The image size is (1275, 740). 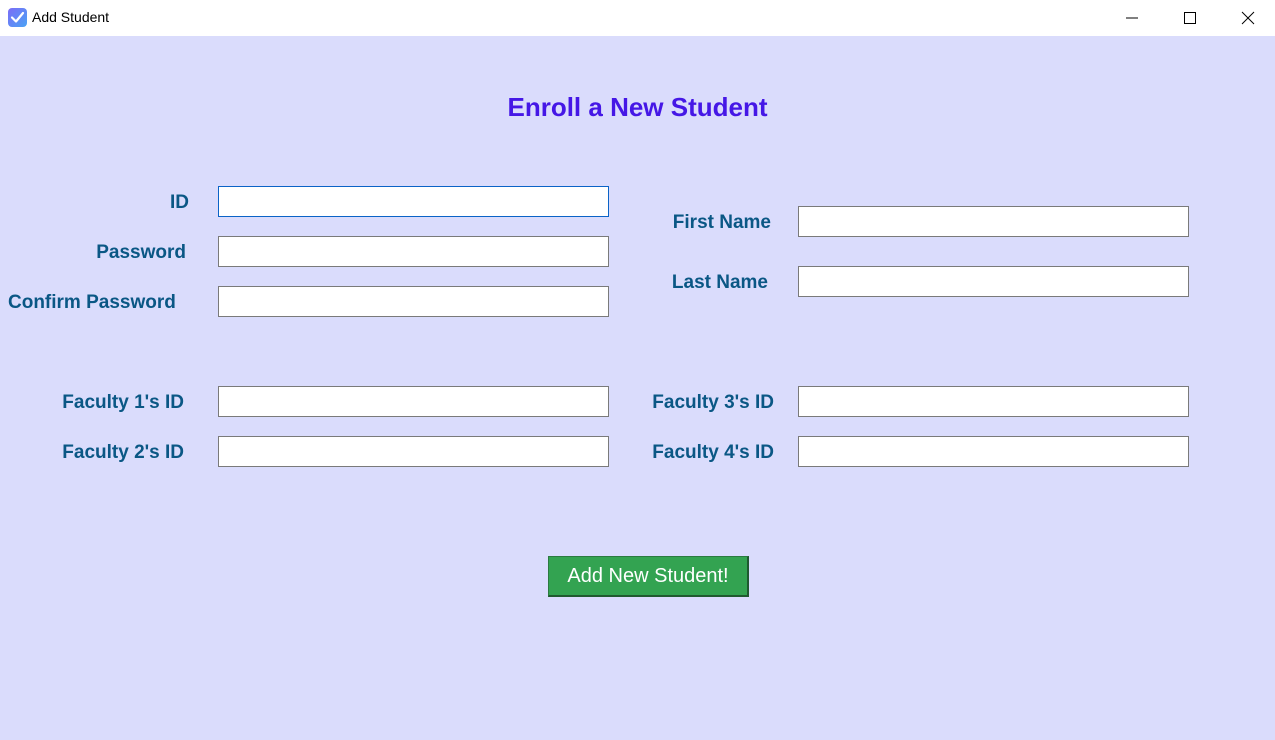 I want to click on close-icon, so click(x=1248, y=18).